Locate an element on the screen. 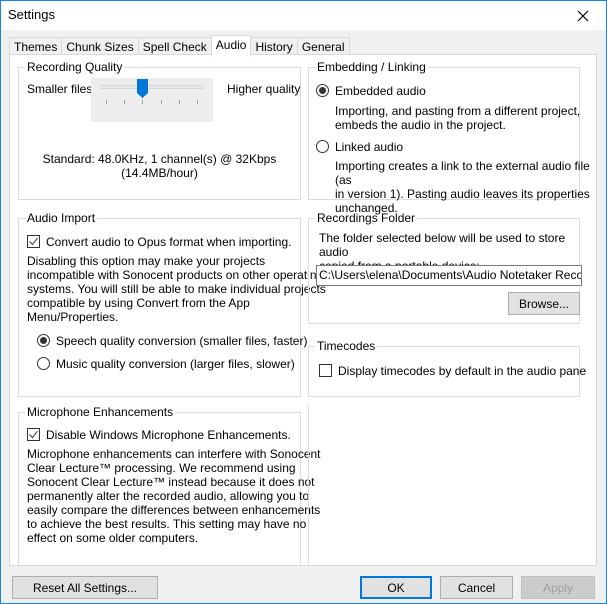  convert-opus-checkbox is located at coordinates (33, 241).